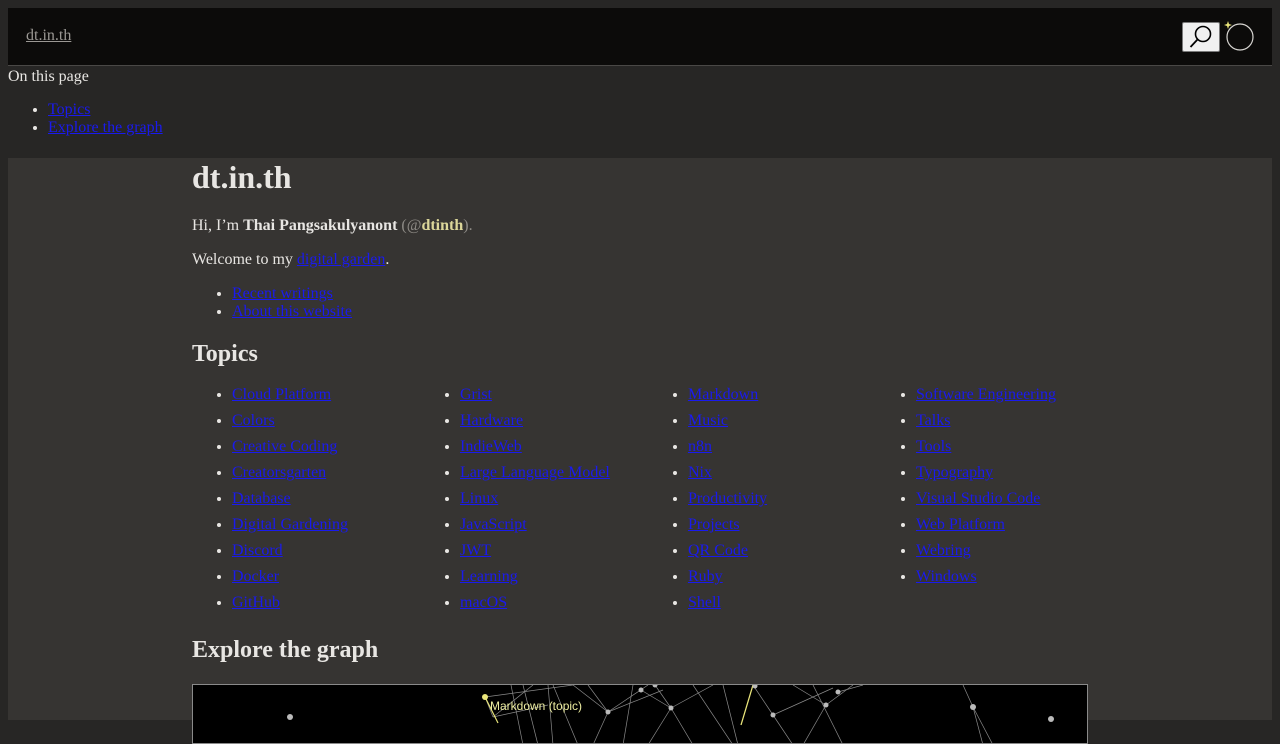  Describe the element at coordinates (727, 581) in the screenshot. I see `list-item: Ruby` at that location.